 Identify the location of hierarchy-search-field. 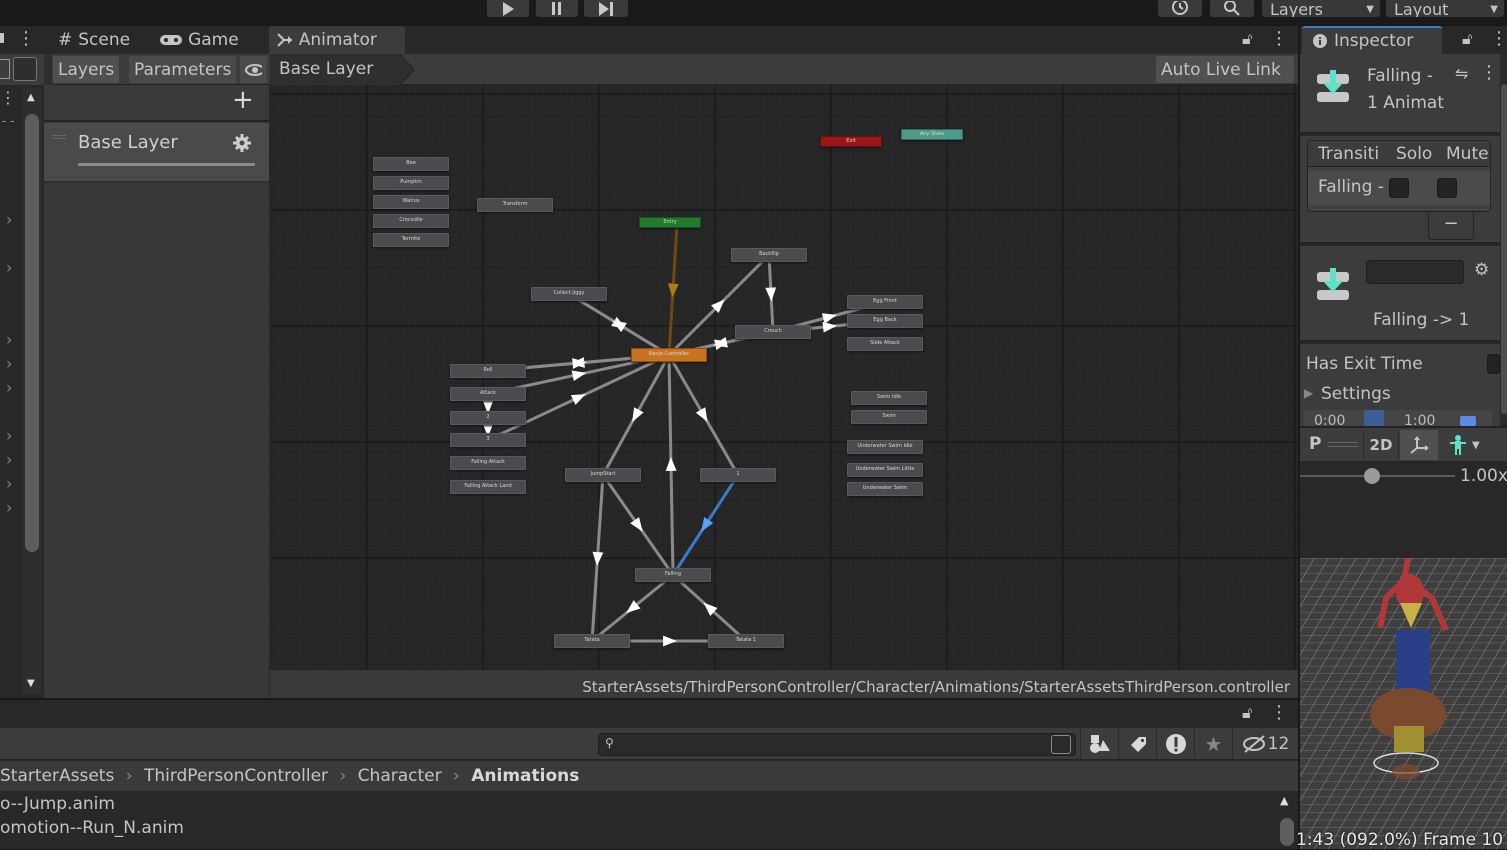
(5, 69).